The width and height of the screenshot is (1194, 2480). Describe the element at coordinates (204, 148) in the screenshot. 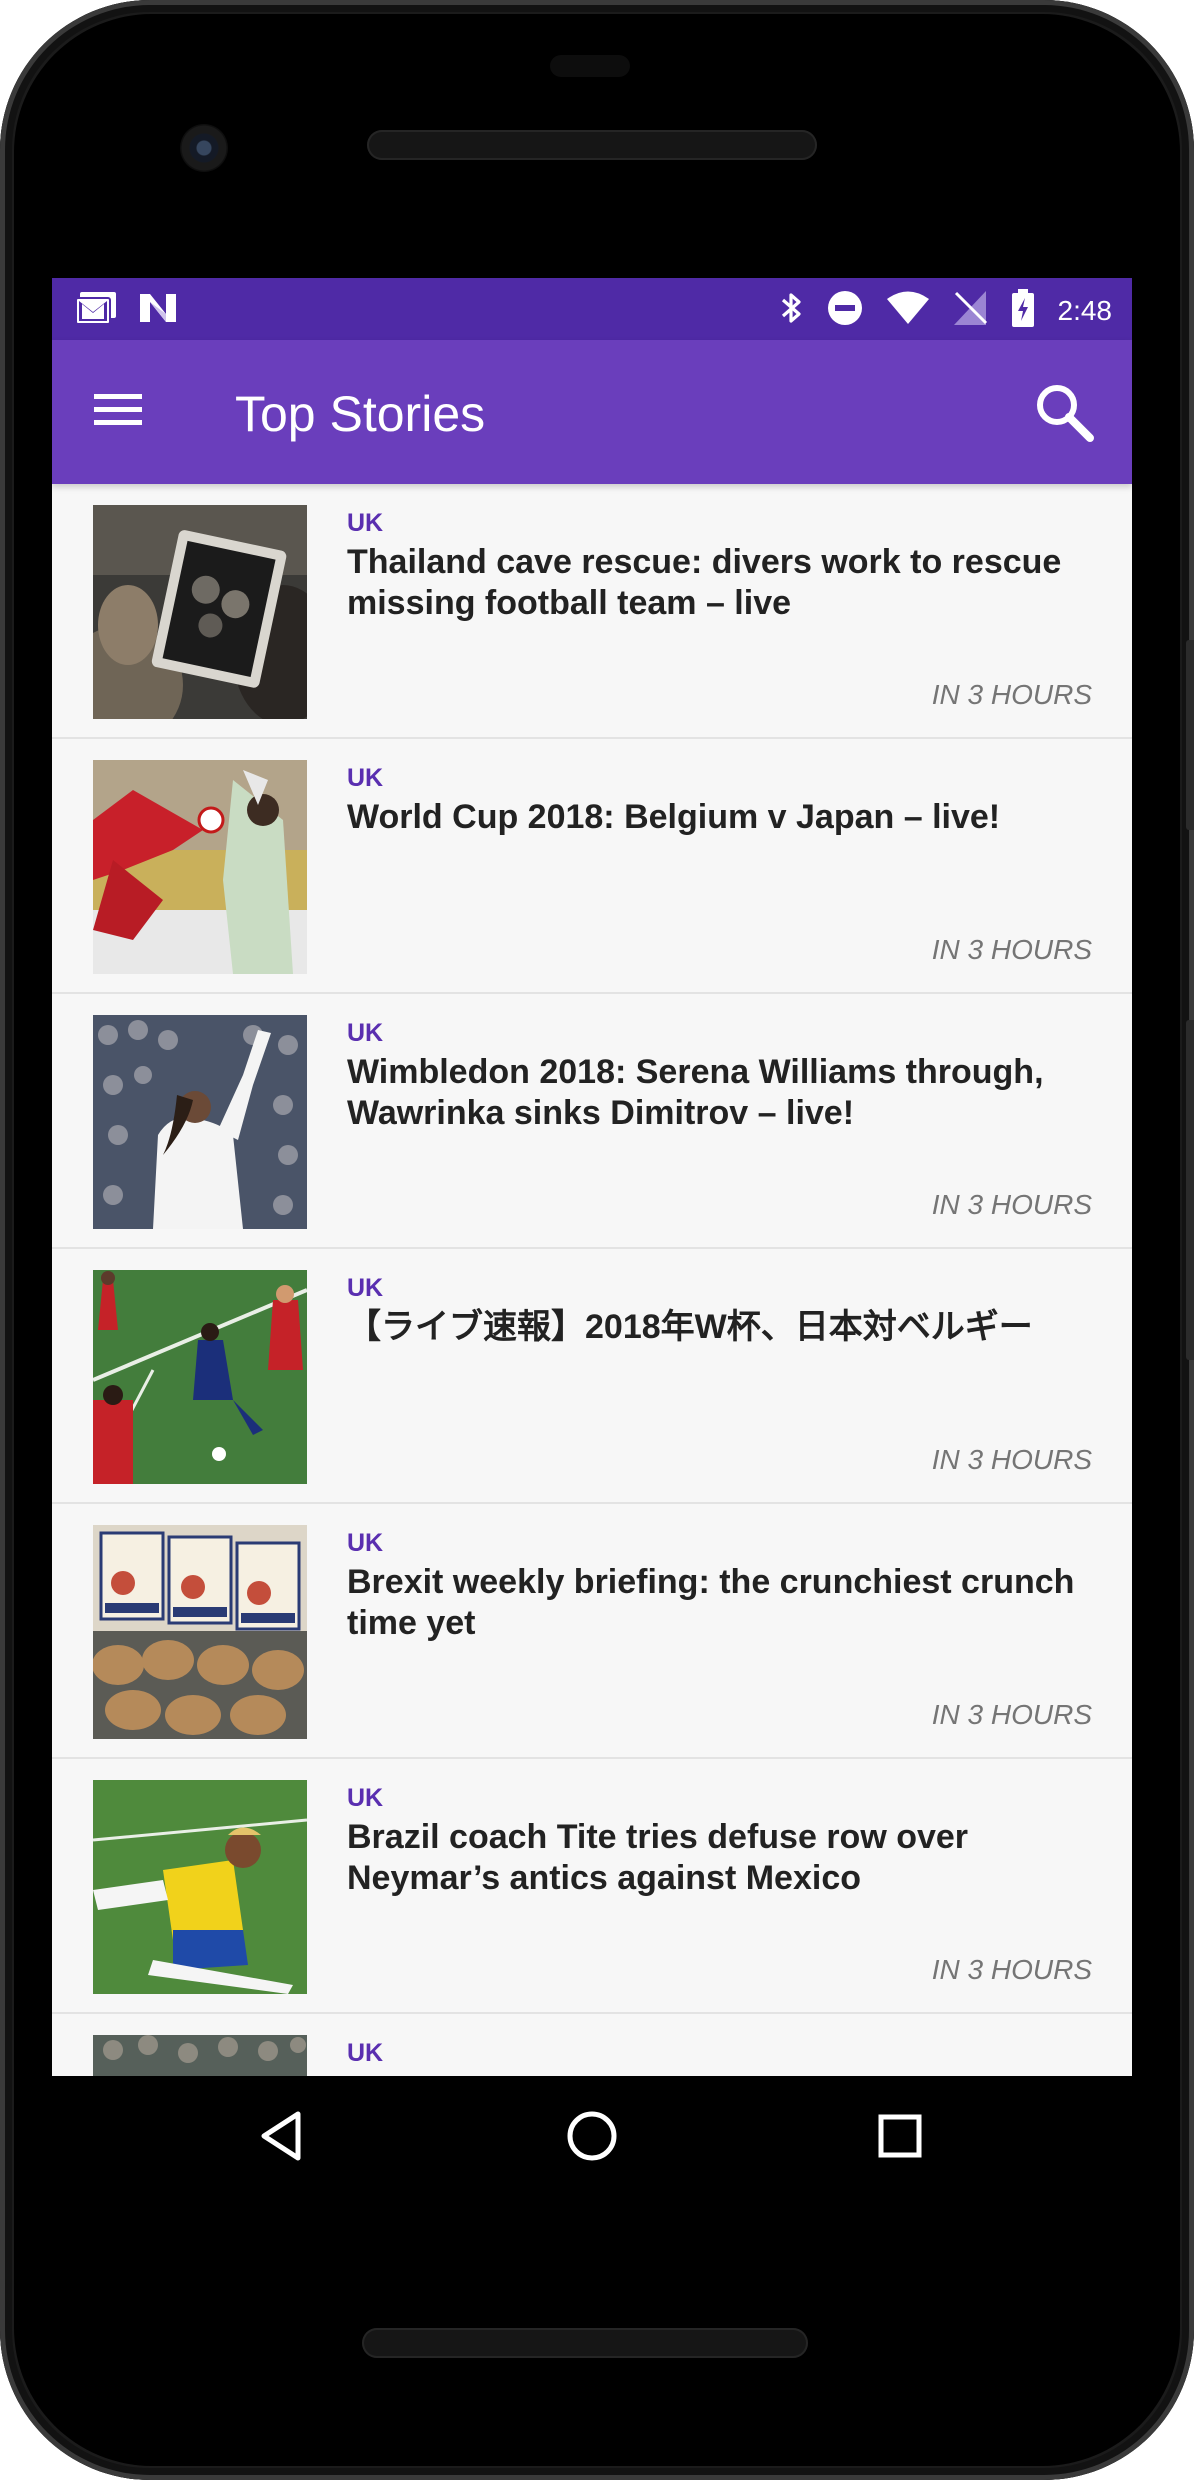

I see `front-camera-icon` at that location.